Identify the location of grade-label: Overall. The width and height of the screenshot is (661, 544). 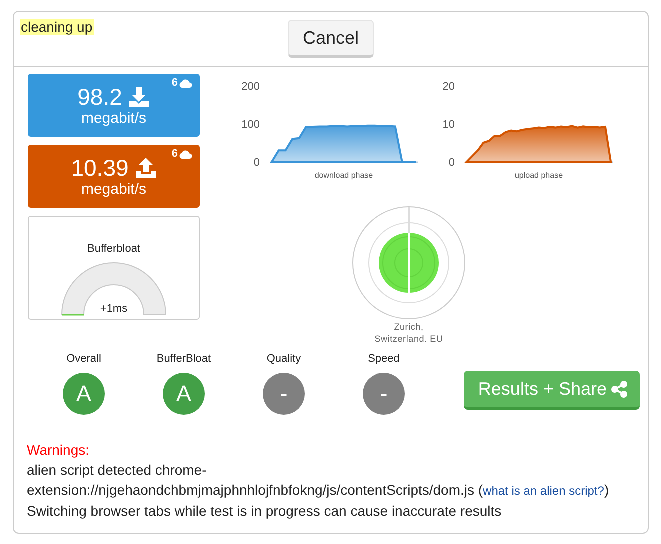
(84, 359).